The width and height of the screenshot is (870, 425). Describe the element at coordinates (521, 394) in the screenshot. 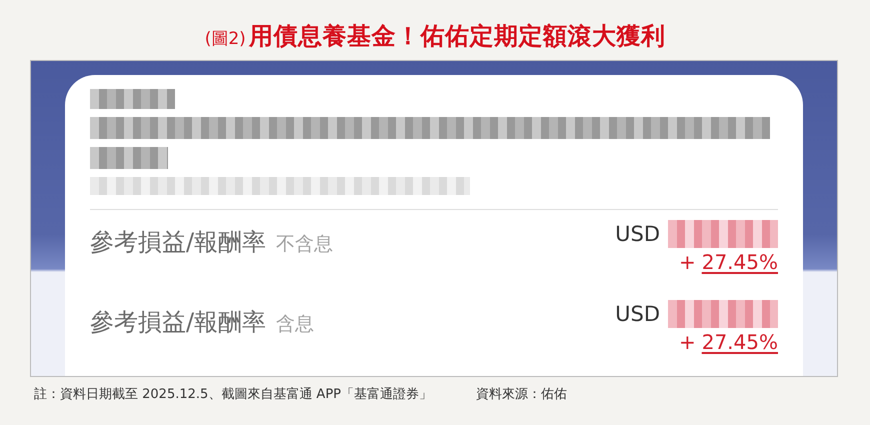

I see `source-note: 資料來源：佑佑` at that location.